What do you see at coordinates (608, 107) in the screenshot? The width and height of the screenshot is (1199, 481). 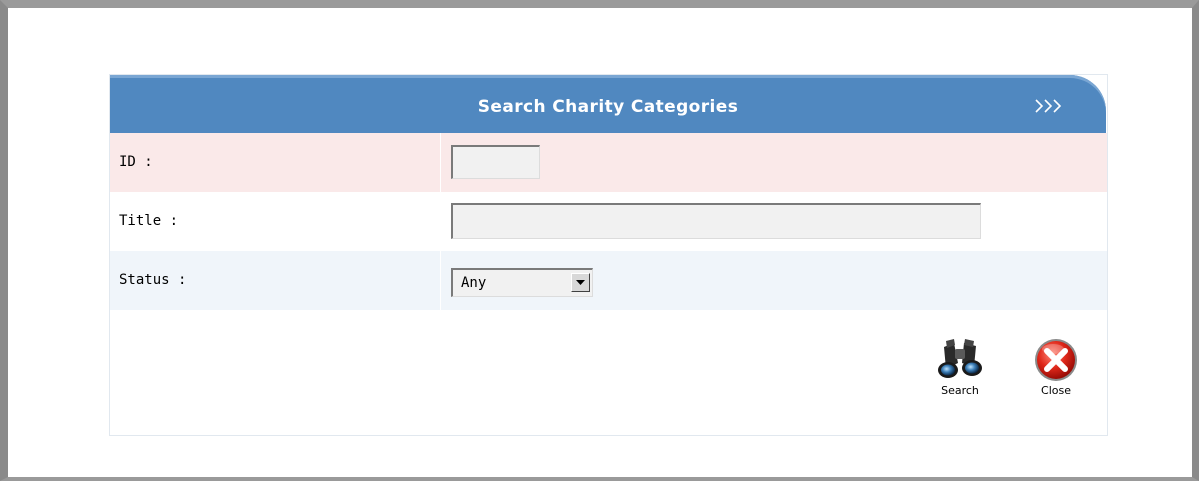 I see `dialog-title: Search Charity Categories` at bounding box center [608, 107].